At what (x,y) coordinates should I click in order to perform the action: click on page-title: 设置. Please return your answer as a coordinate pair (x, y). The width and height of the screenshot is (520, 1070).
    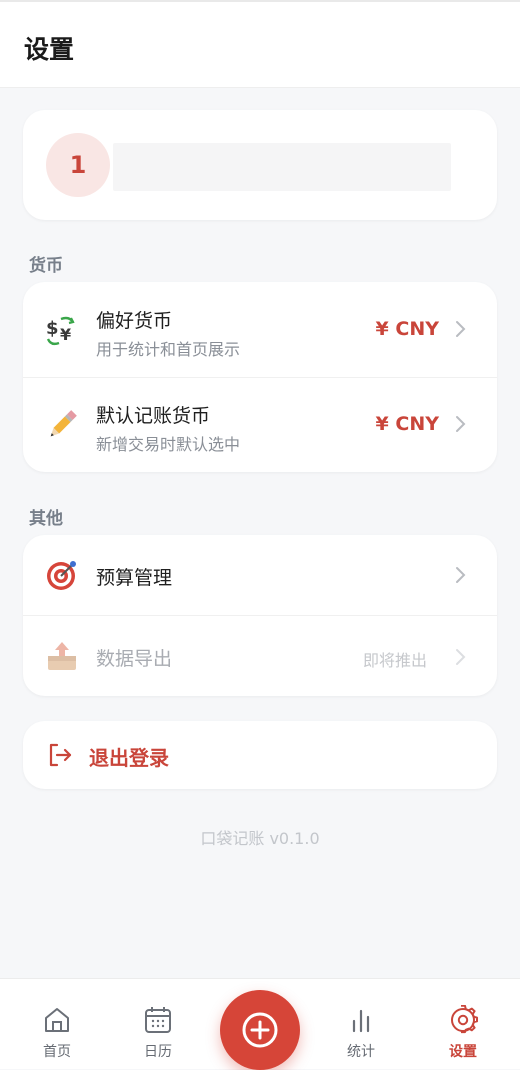
    Looking at the image, I should click on (49, 49).